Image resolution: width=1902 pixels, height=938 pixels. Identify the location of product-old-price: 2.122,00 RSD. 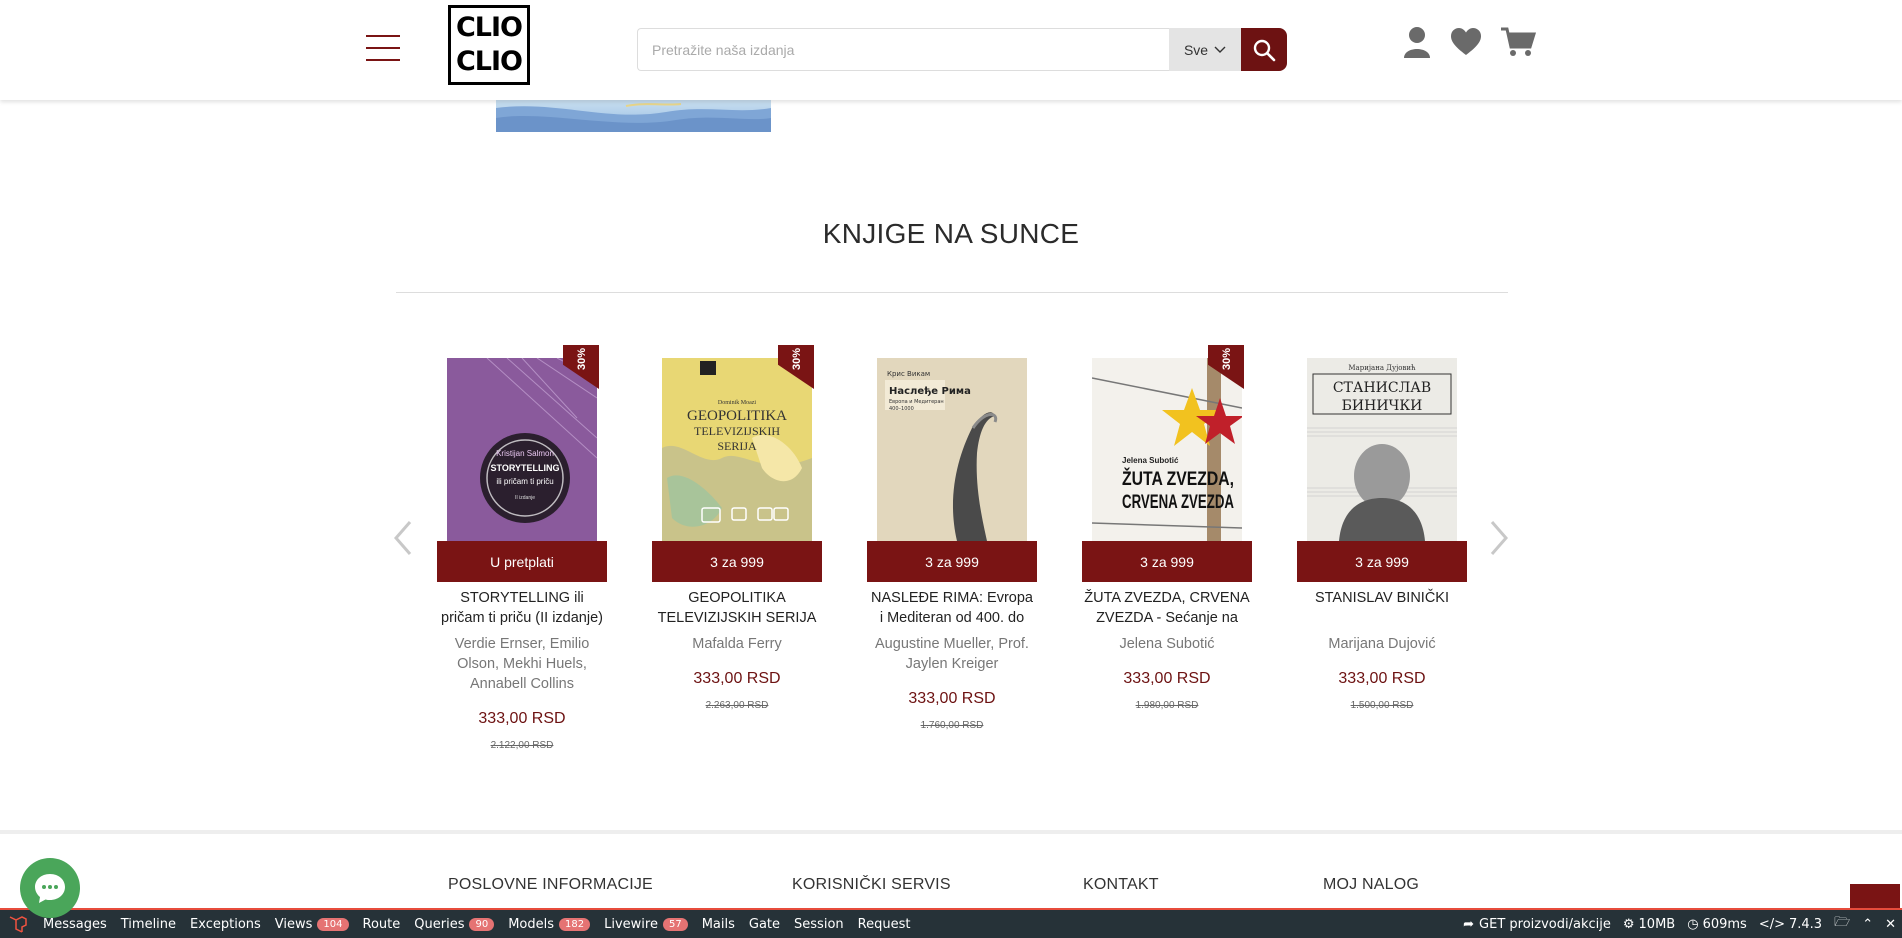
(522, 745).